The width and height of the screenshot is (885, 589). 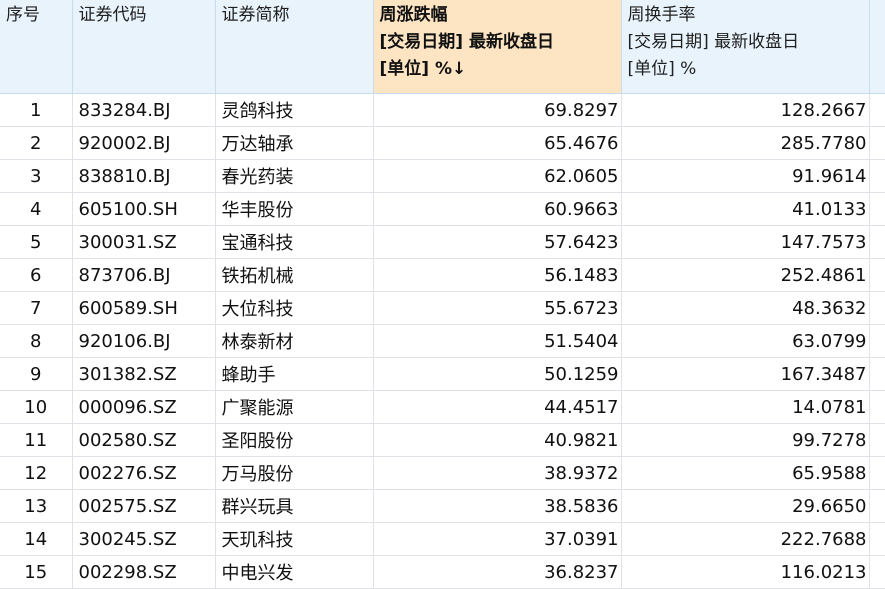 What do you see at coordinates (294, 440) in the screenshot?
I see `row-name: 圣阳股份` at bounding box center [294, 440].